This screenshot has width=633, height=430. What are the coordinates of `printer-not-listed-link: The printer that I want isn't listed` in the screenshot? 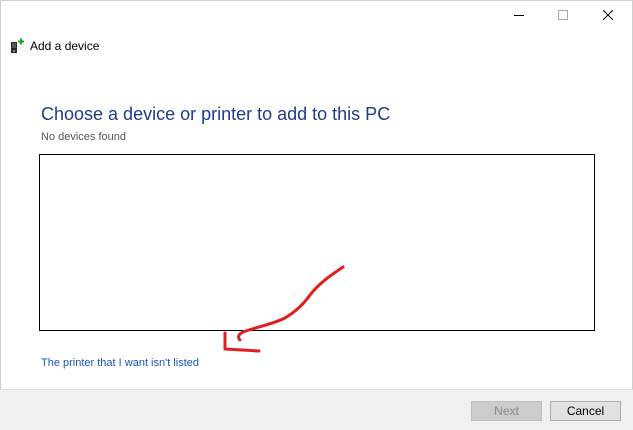 It's located at (120, 363).